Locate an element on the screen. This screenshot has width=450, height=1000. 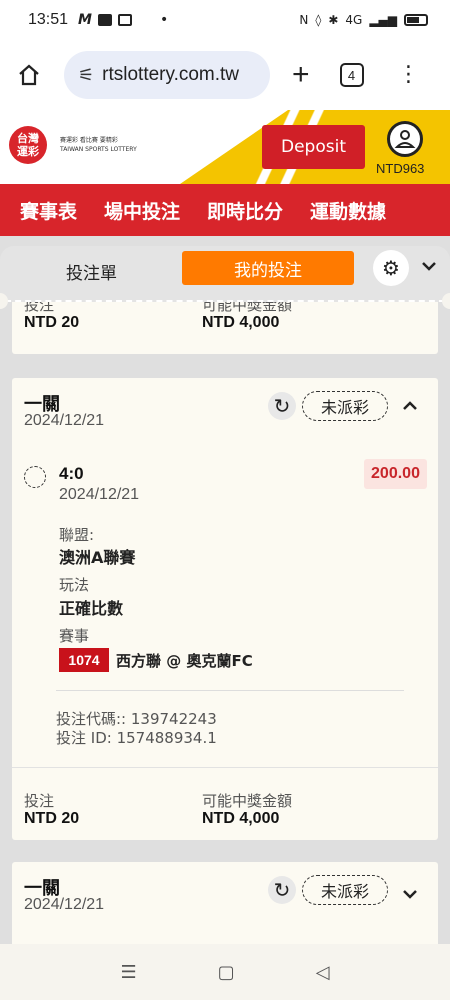
event-label: 賽事 is located at coordinates (74, 636).